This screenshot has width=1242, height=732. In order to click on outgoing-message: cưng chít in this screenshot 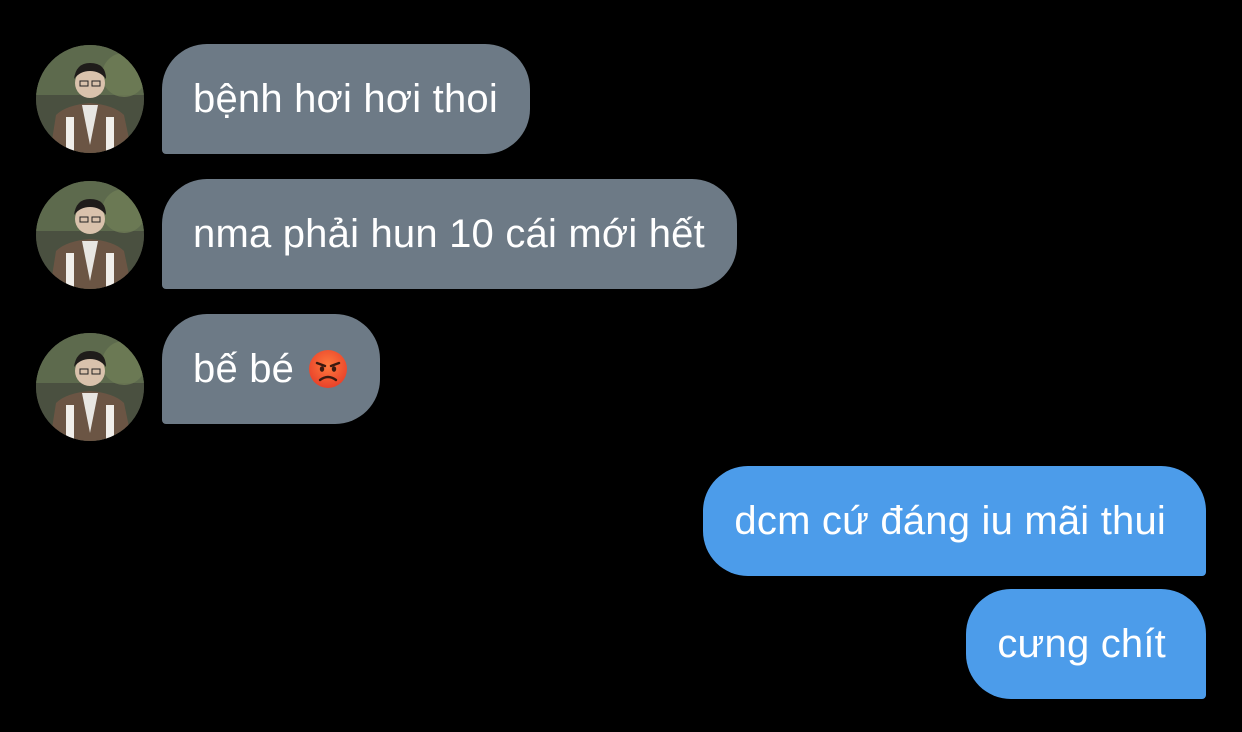, I will do `click(1086, 644)`.